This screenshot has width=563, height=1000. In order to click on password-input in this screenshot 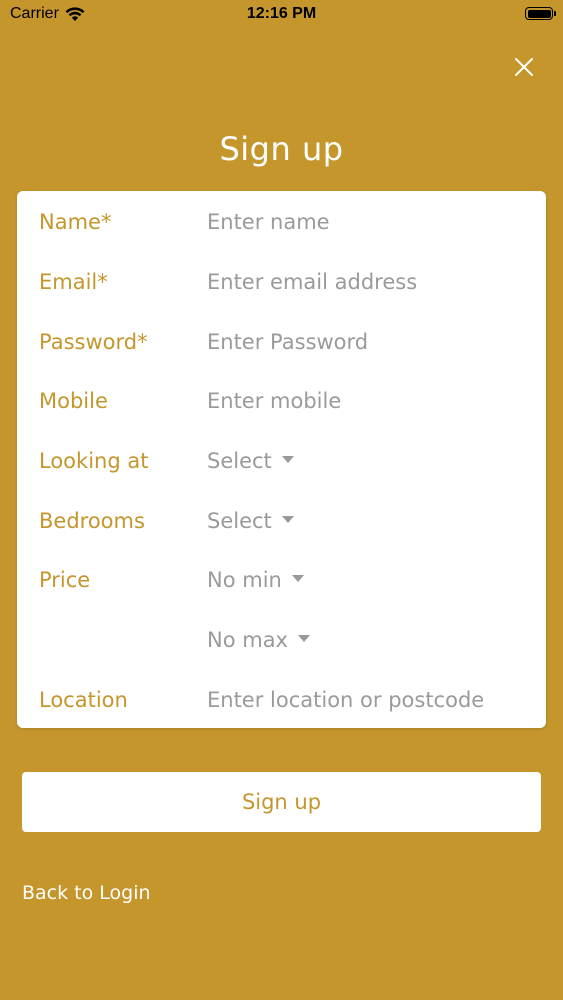, I will do `click(369, 342)`.